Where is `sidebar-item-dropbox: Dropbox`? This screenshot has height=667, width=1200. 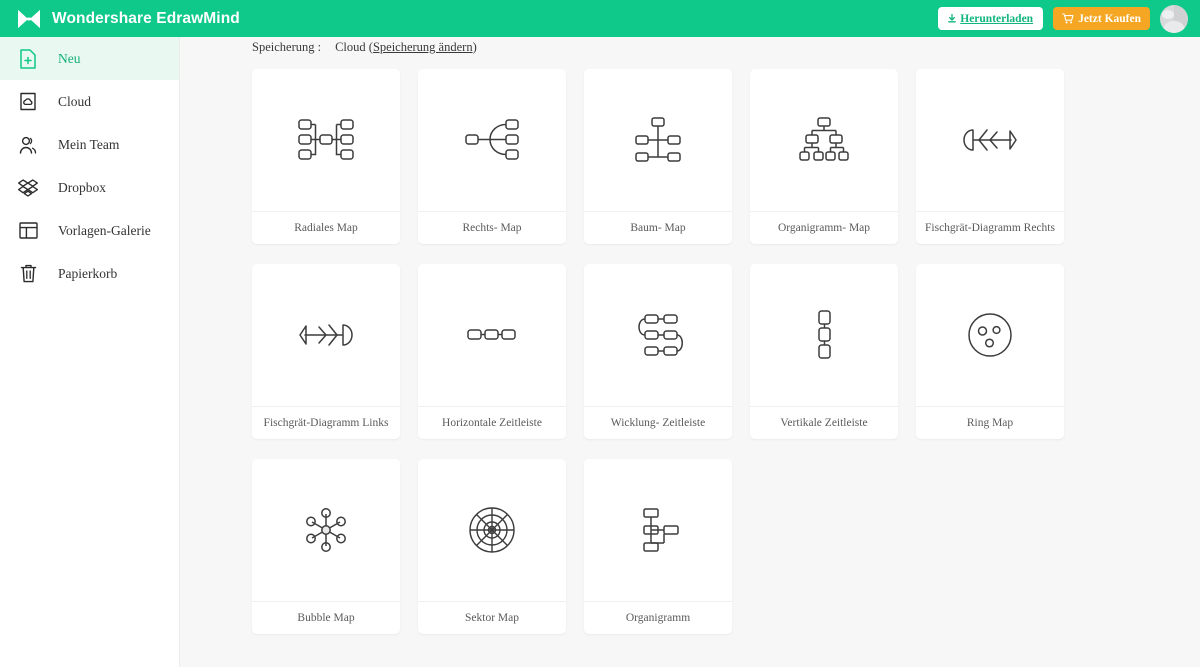
sidebar-item-dropbox: Dropbox is located at coordinates (89, 187).